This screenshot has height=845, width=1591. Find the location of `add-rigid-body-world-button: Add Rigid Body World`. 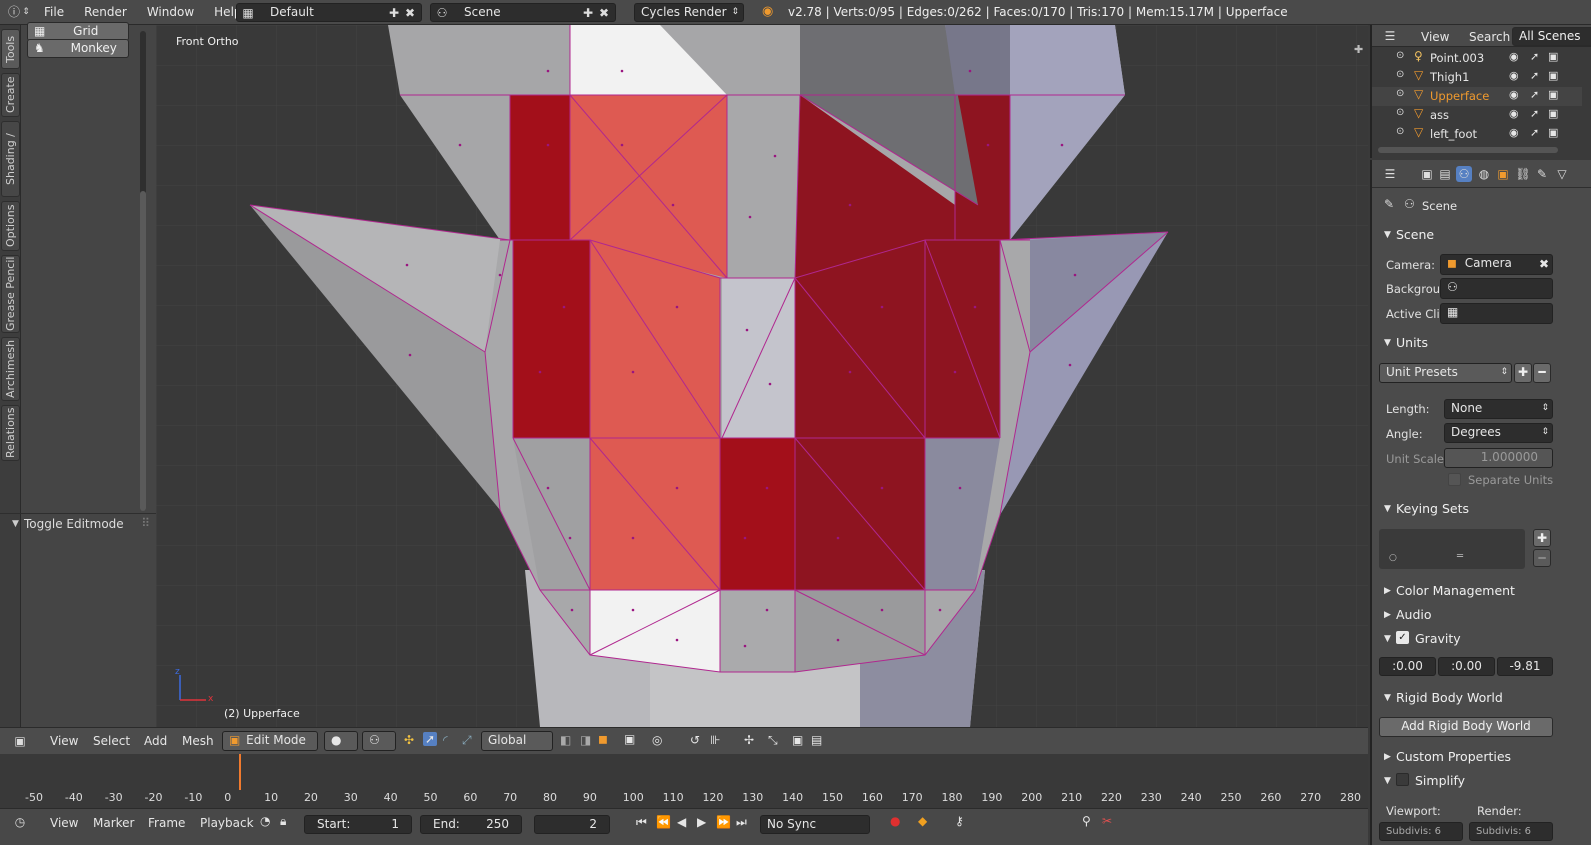

add-rigid-body-world-button: Add Rigid Body World is located at coordinates (1466, 727).